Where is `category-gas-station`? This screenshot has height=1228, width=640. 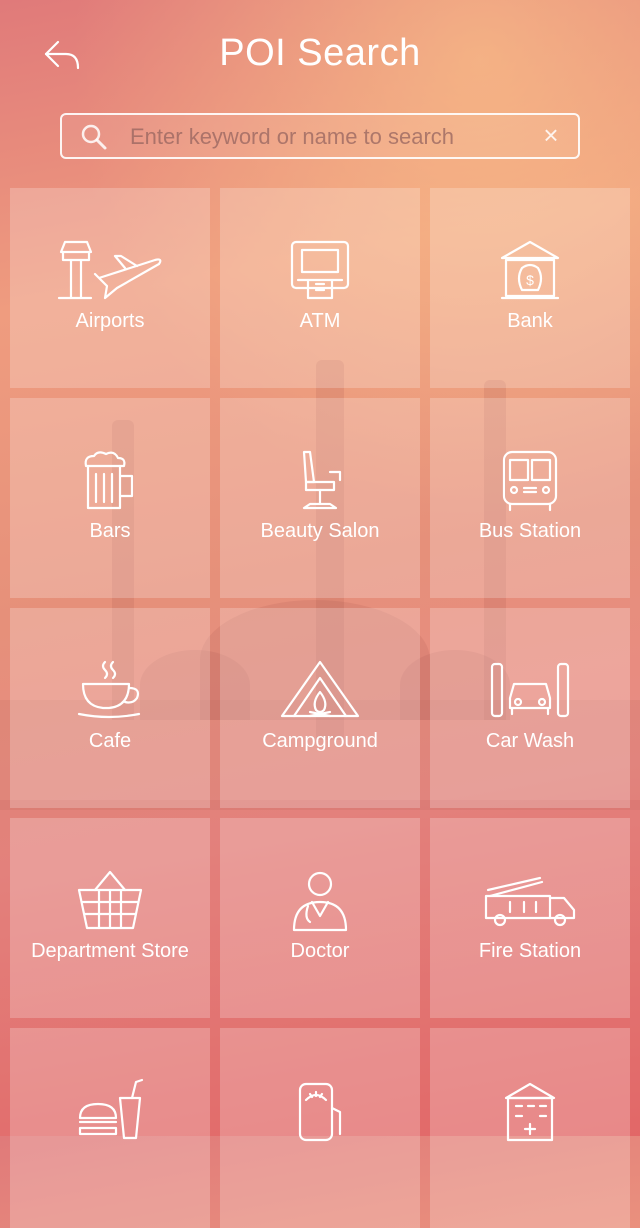 category-gas-station is located at coordinates (320, 1128).